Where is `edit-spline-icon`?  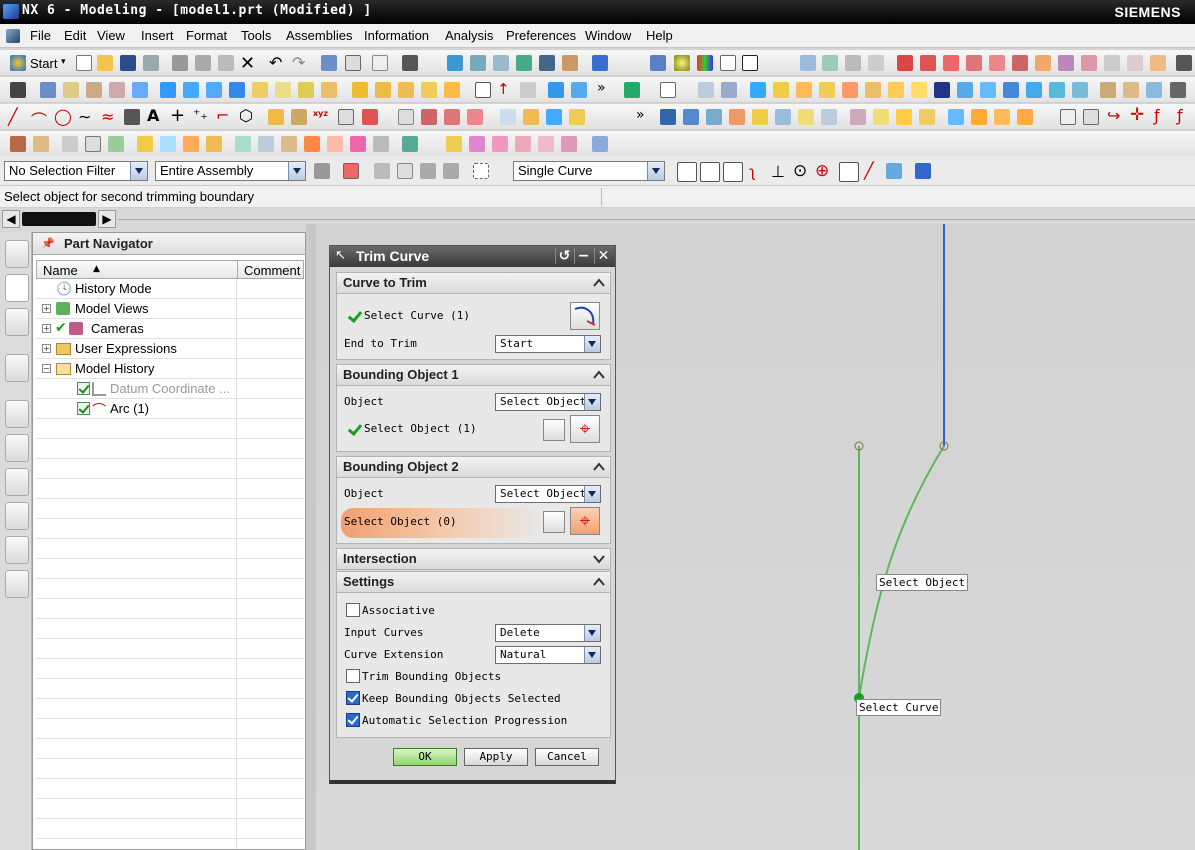
edit-spline-icon is located at coordinates (858, 117).